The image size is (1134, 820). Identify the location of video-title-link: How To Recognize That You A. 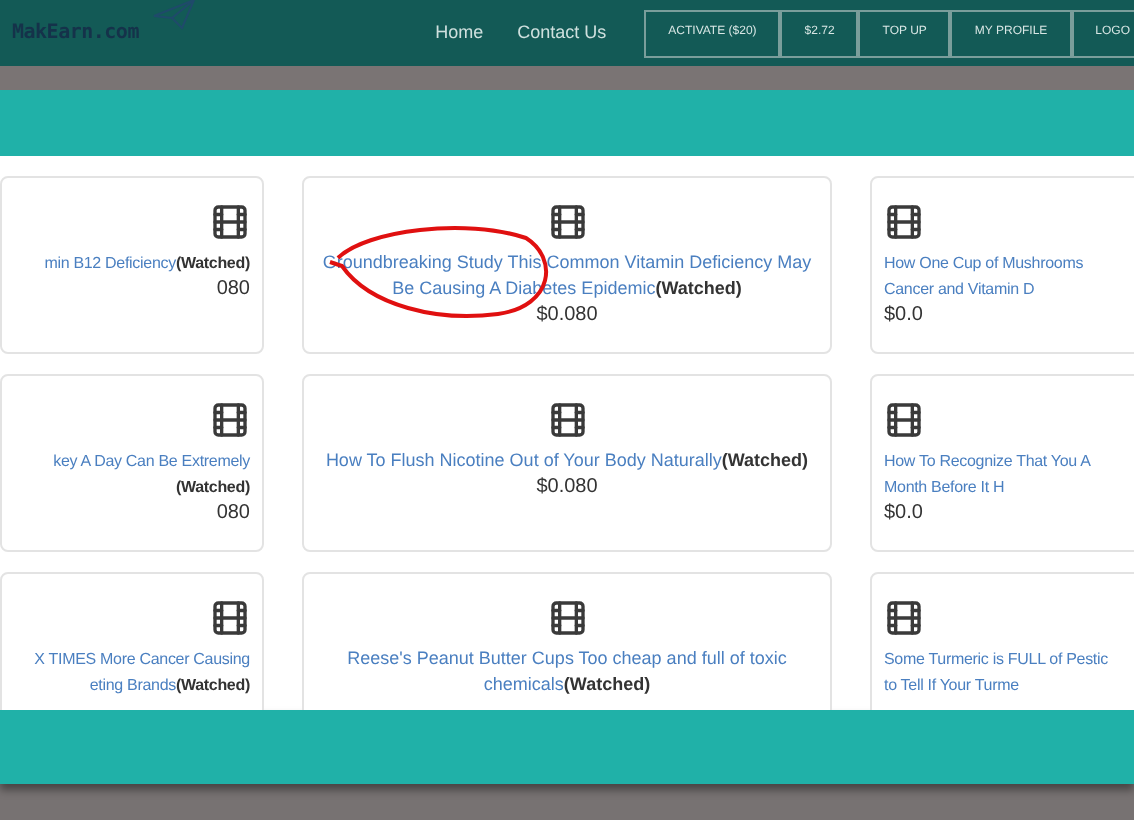
(987, 461).